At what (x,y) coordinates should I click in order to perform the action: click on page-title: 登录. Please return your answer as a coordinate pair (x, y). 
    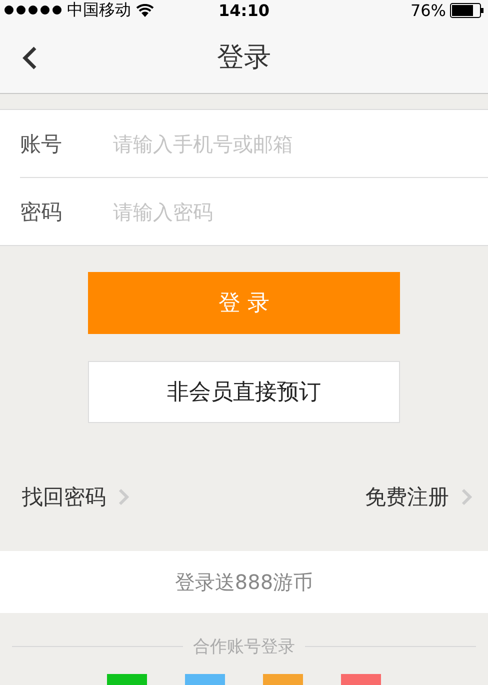
    Looking at the image, I should click on (244, 57).